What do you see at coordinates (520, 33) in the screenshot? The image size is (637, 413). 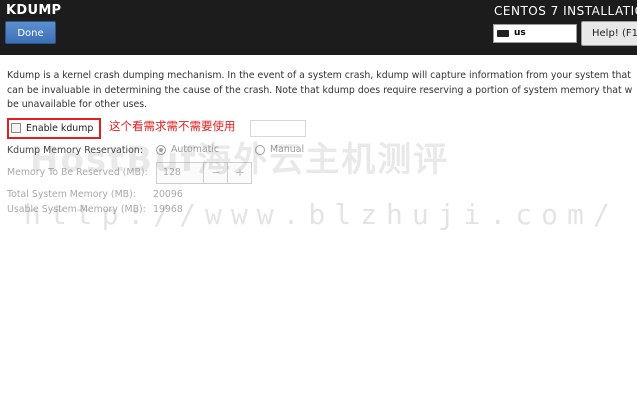 I see `keyboard-layout-label: us` at bounding box center [520, 33].